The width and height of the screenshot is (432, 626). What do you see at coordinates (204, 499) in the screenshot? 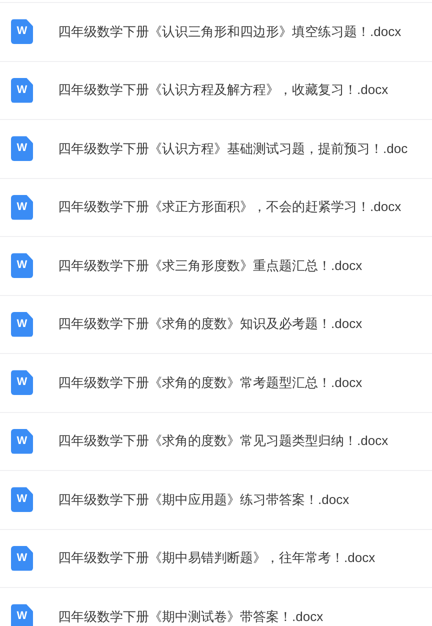
I see `file-name: 四年级数学下册《期中应用题》练习带答案！.docx` at bounding box center [204, 499].